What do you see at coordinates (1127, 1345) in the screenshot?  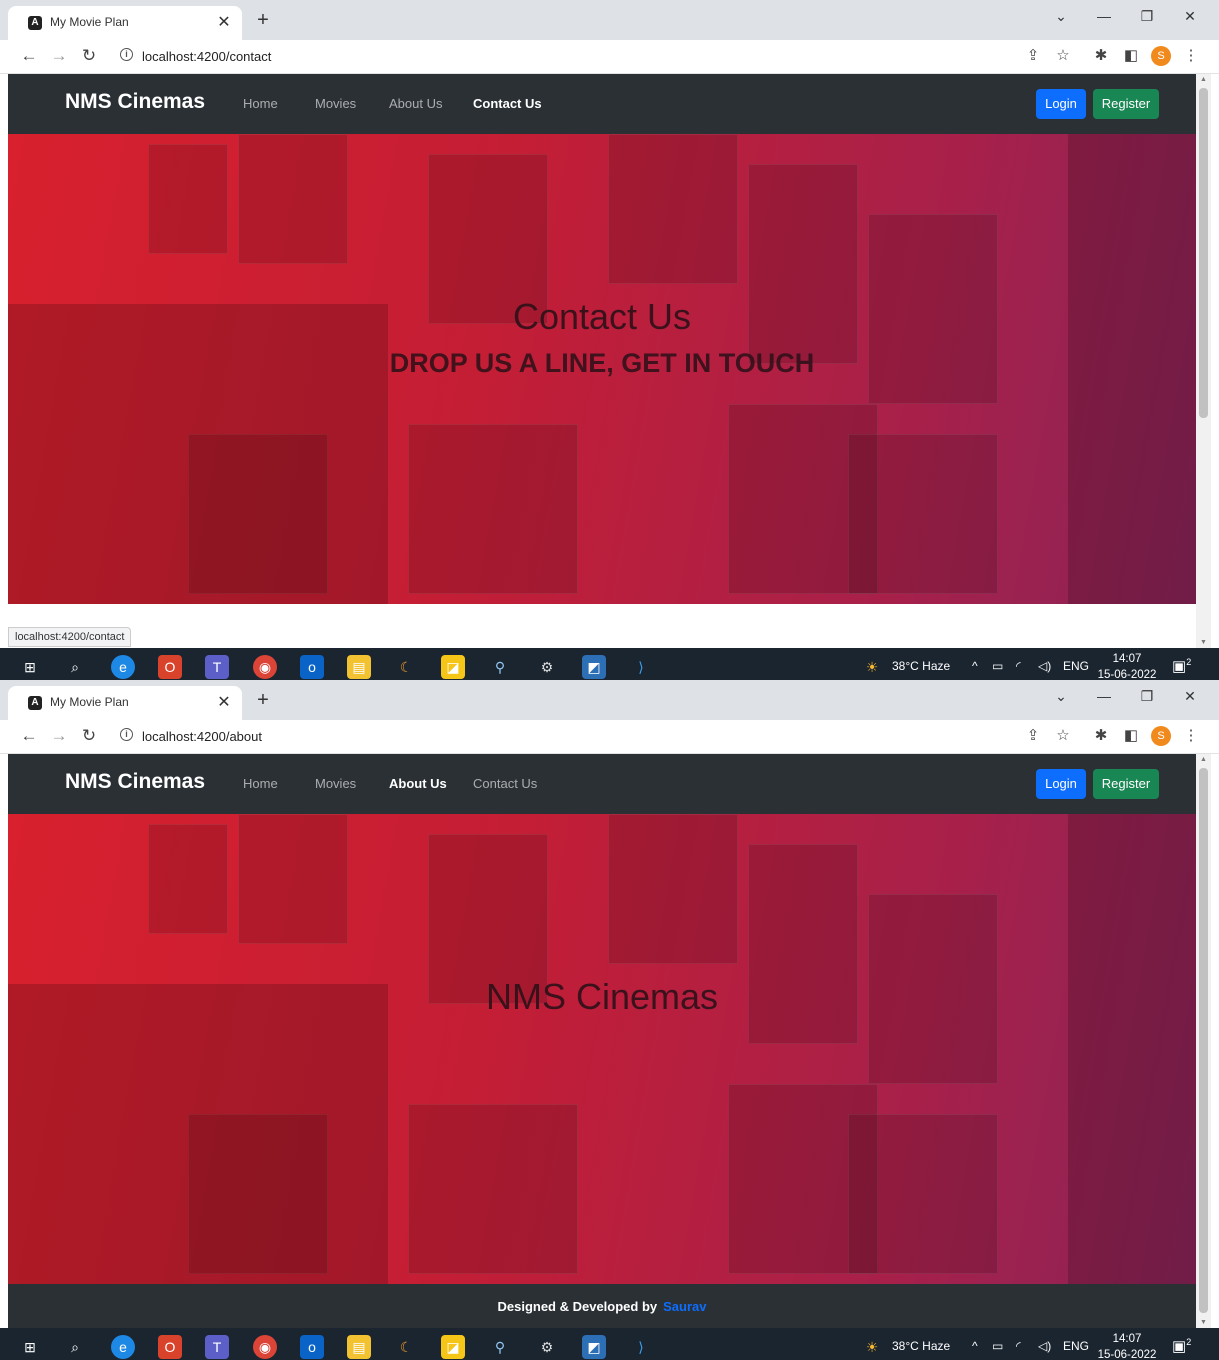 I see `clock: 14:07 15-06-2022` at bounding box center [1127, 1345].